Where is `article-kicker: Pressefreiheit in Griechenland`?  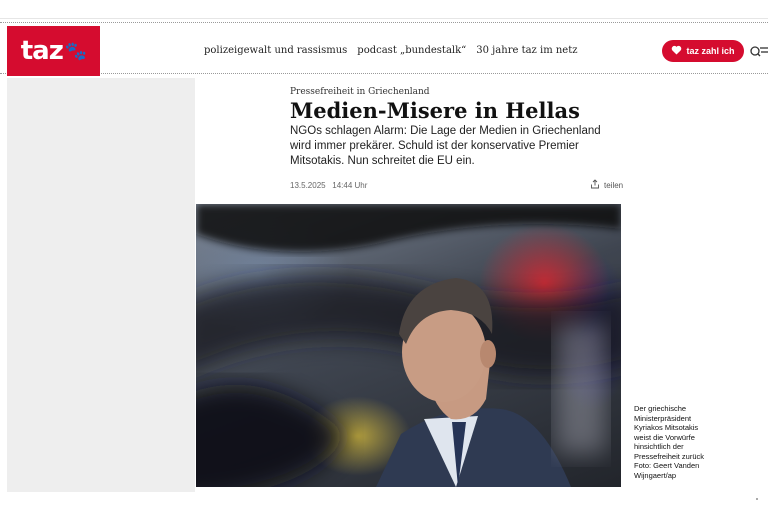 article-kicker: Pressefreiheit in Griechenland is located at coordinates (360, 92).